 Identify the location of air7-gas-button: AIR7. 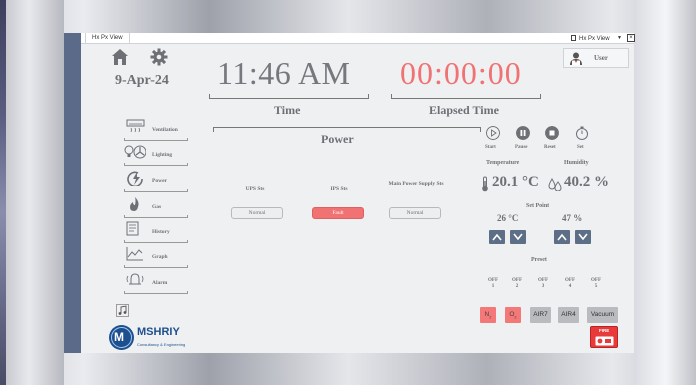
(540, 315).